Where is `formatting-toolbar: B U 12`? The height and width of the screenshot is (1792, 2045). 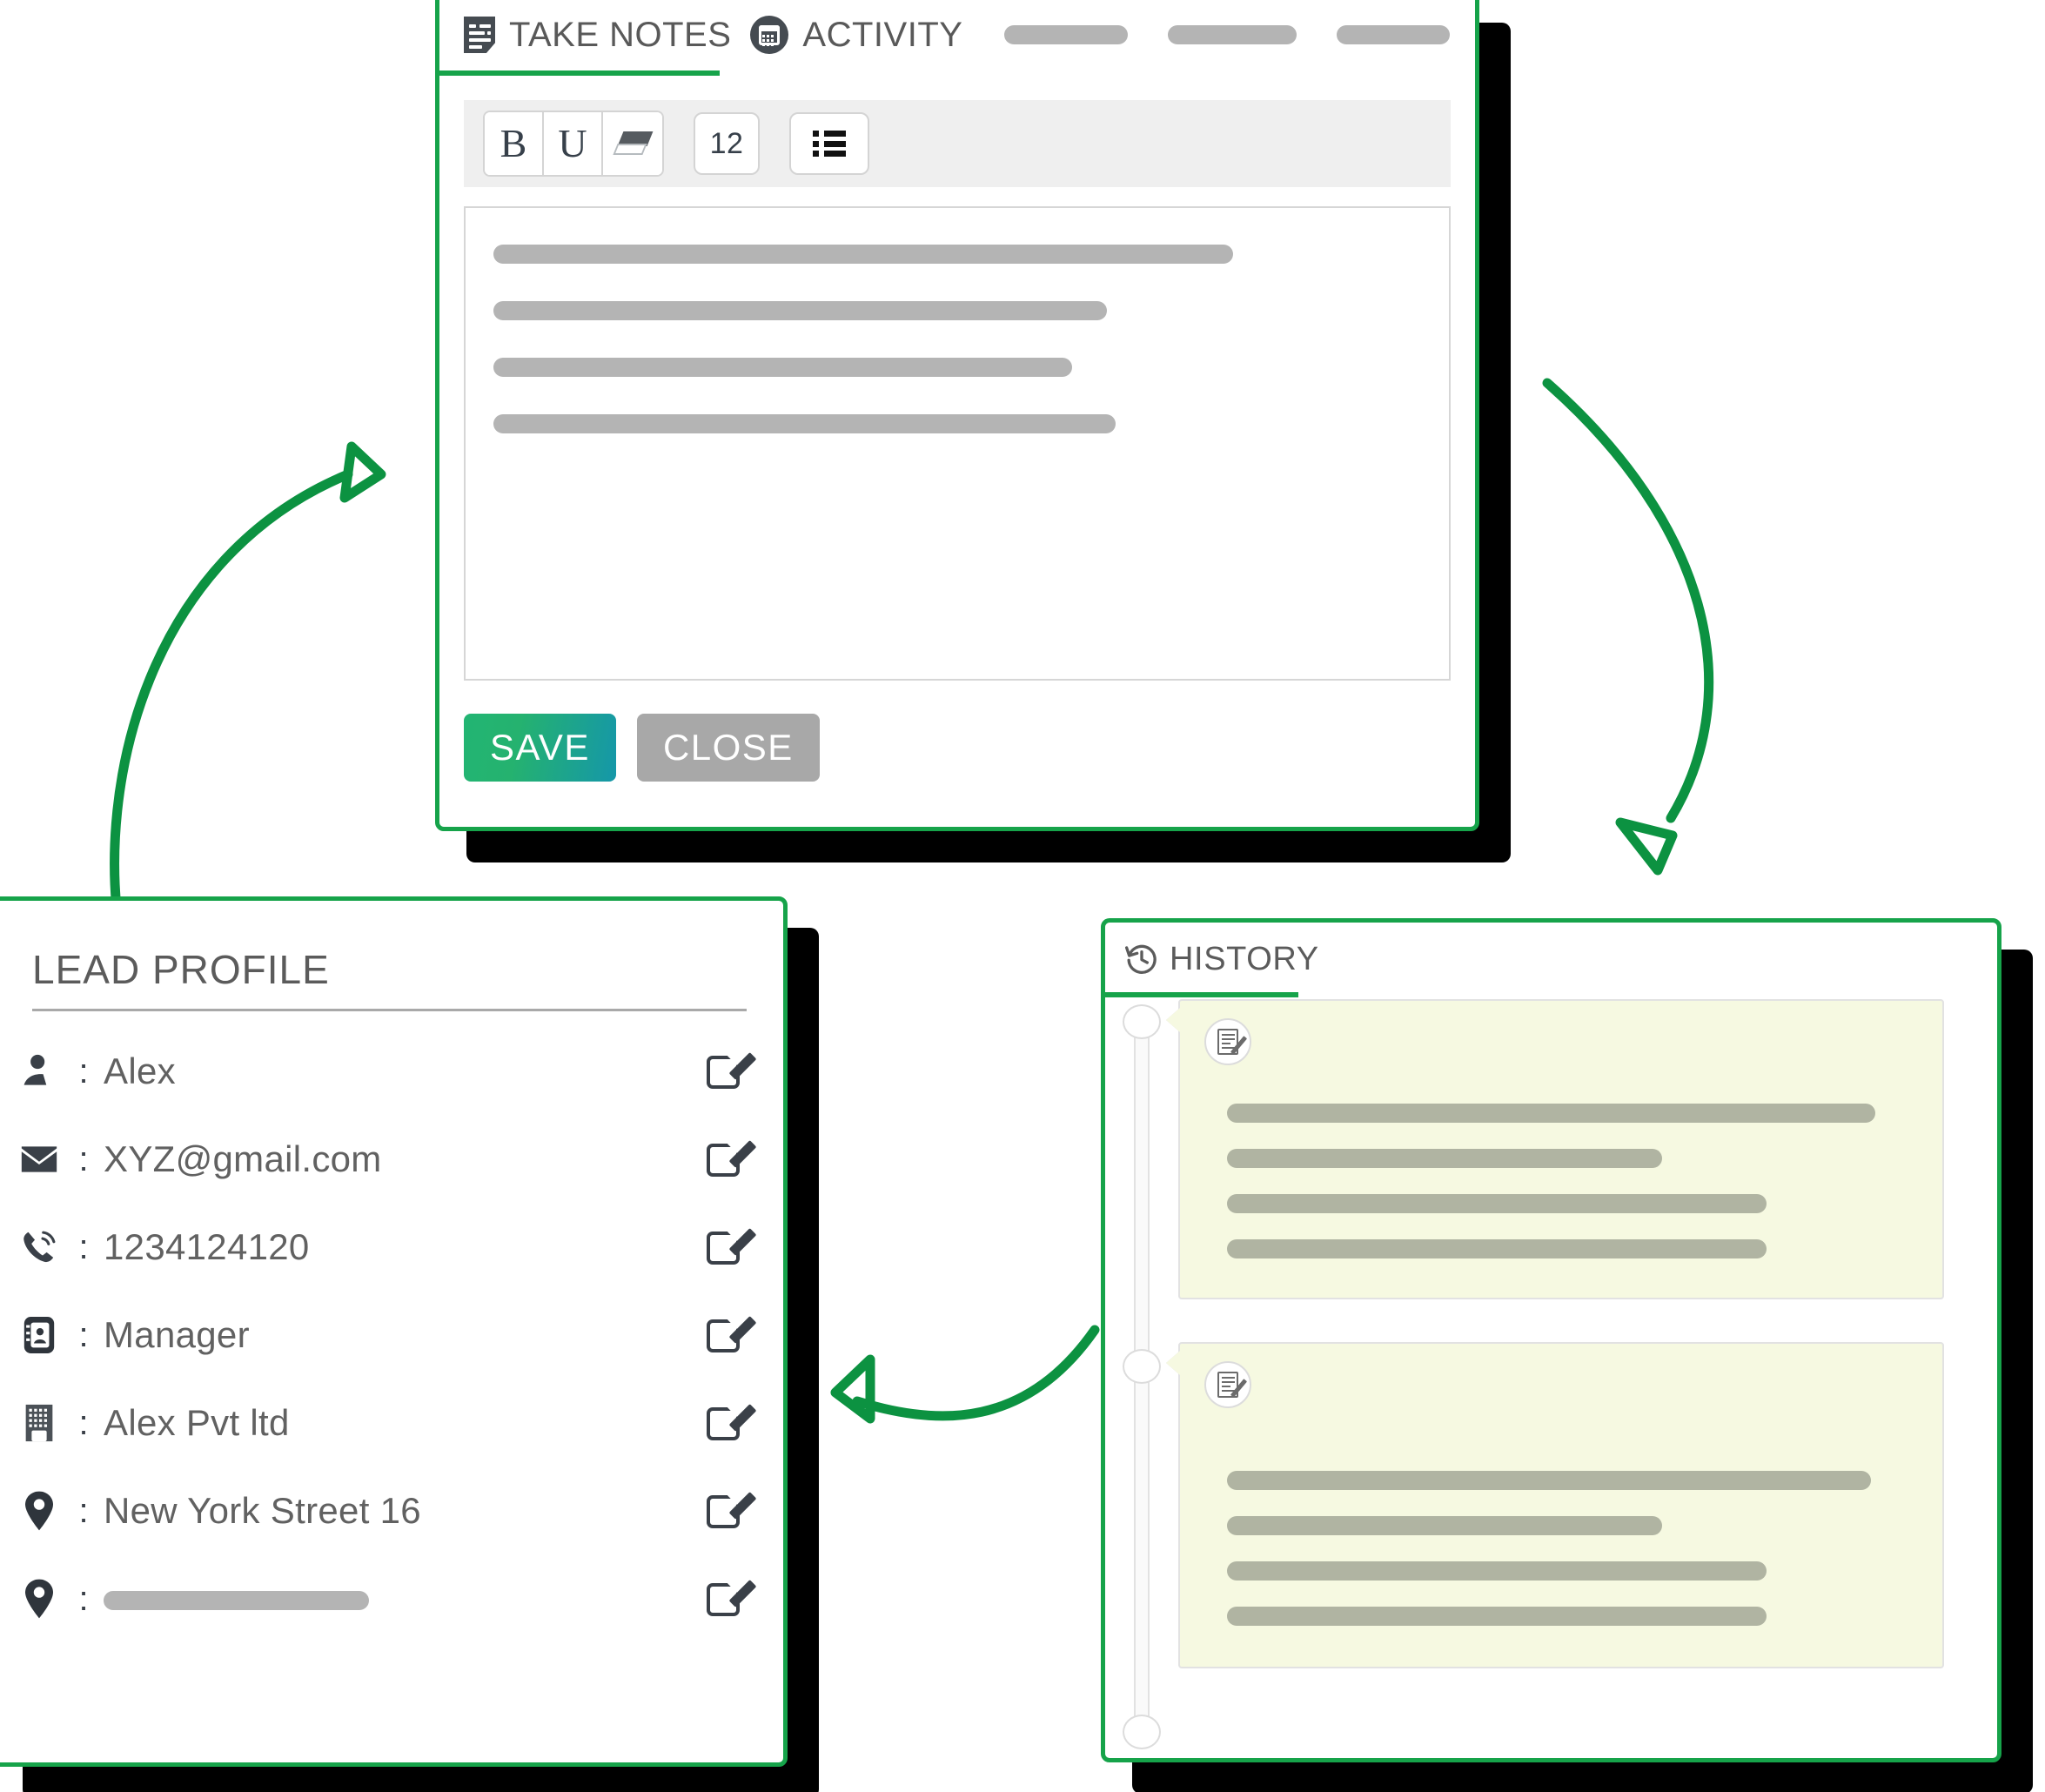
formatting-toolbar: B U 12 is located at coordinates (957, 143).